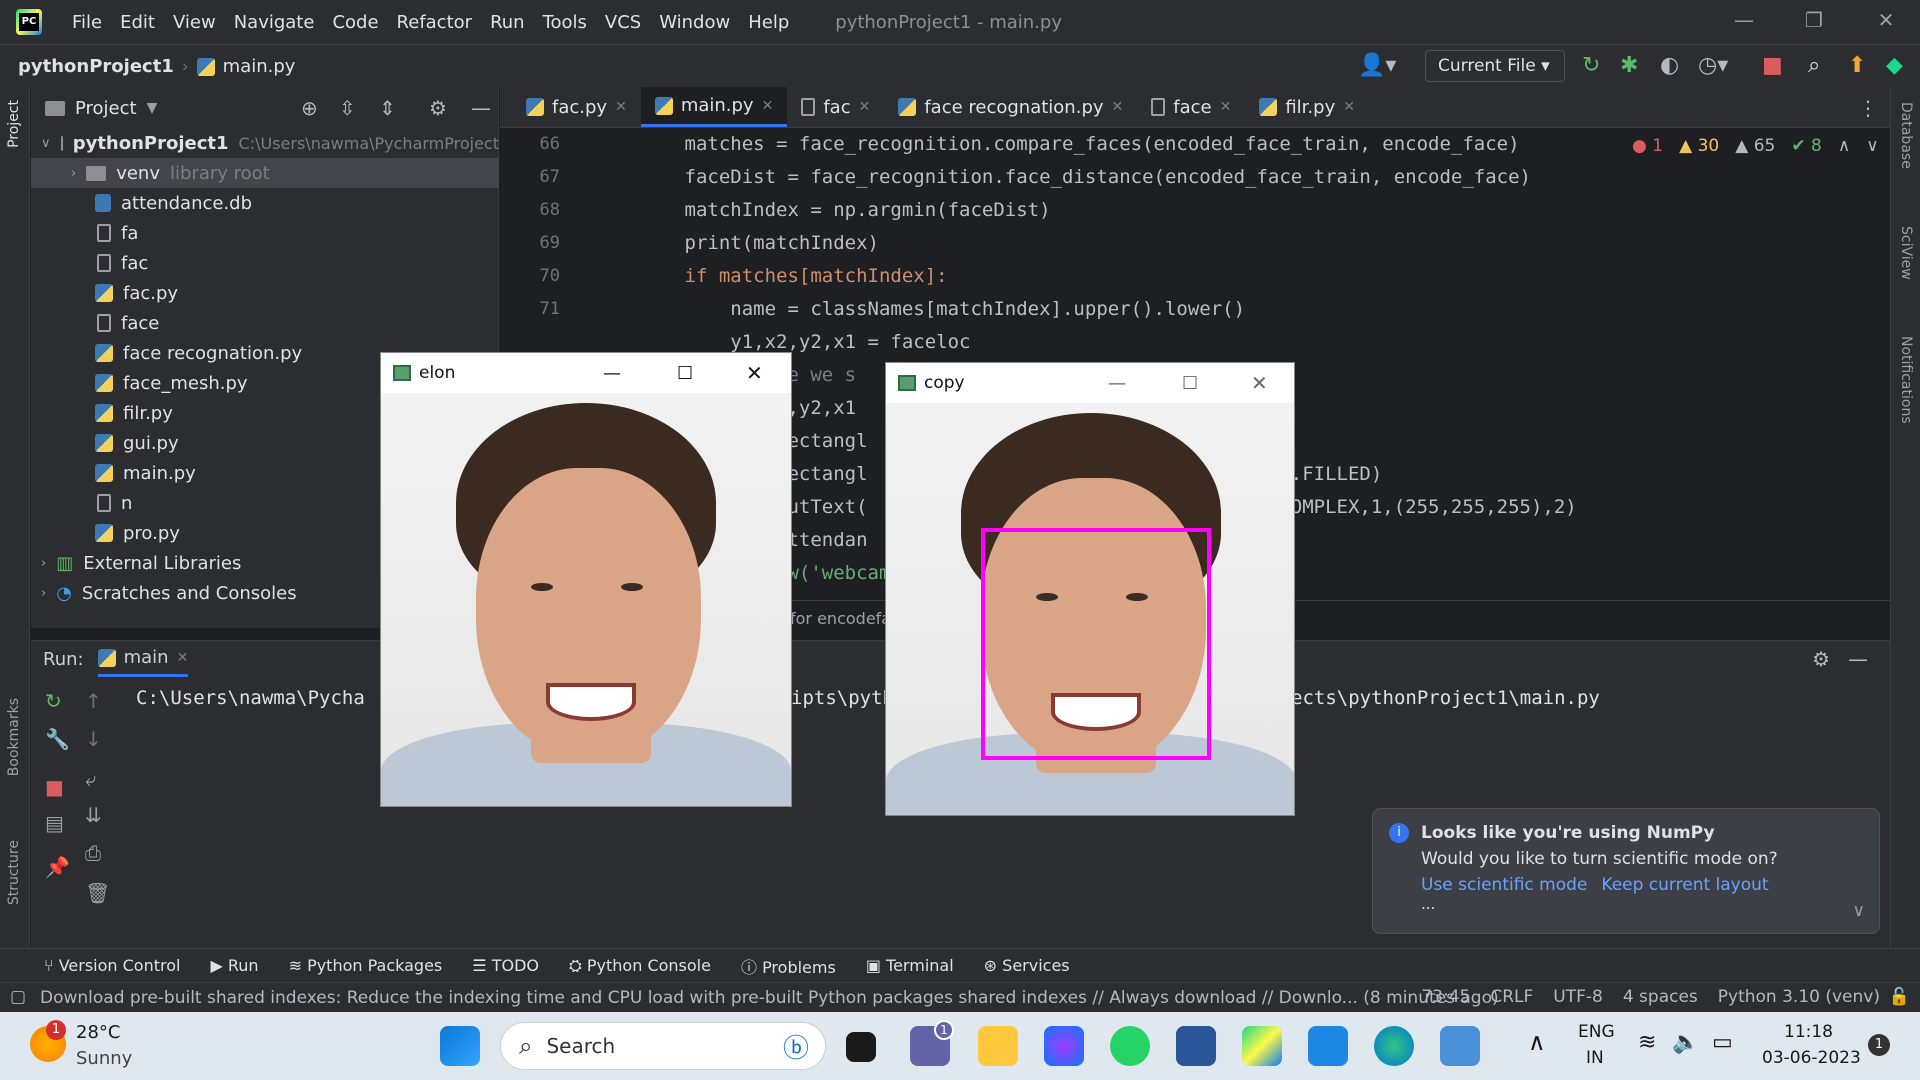  What do you see at coordinates (796, 1046) in the screenshot?
I see `bing-icon: ⓑ` at bounding box center [796, 1046].